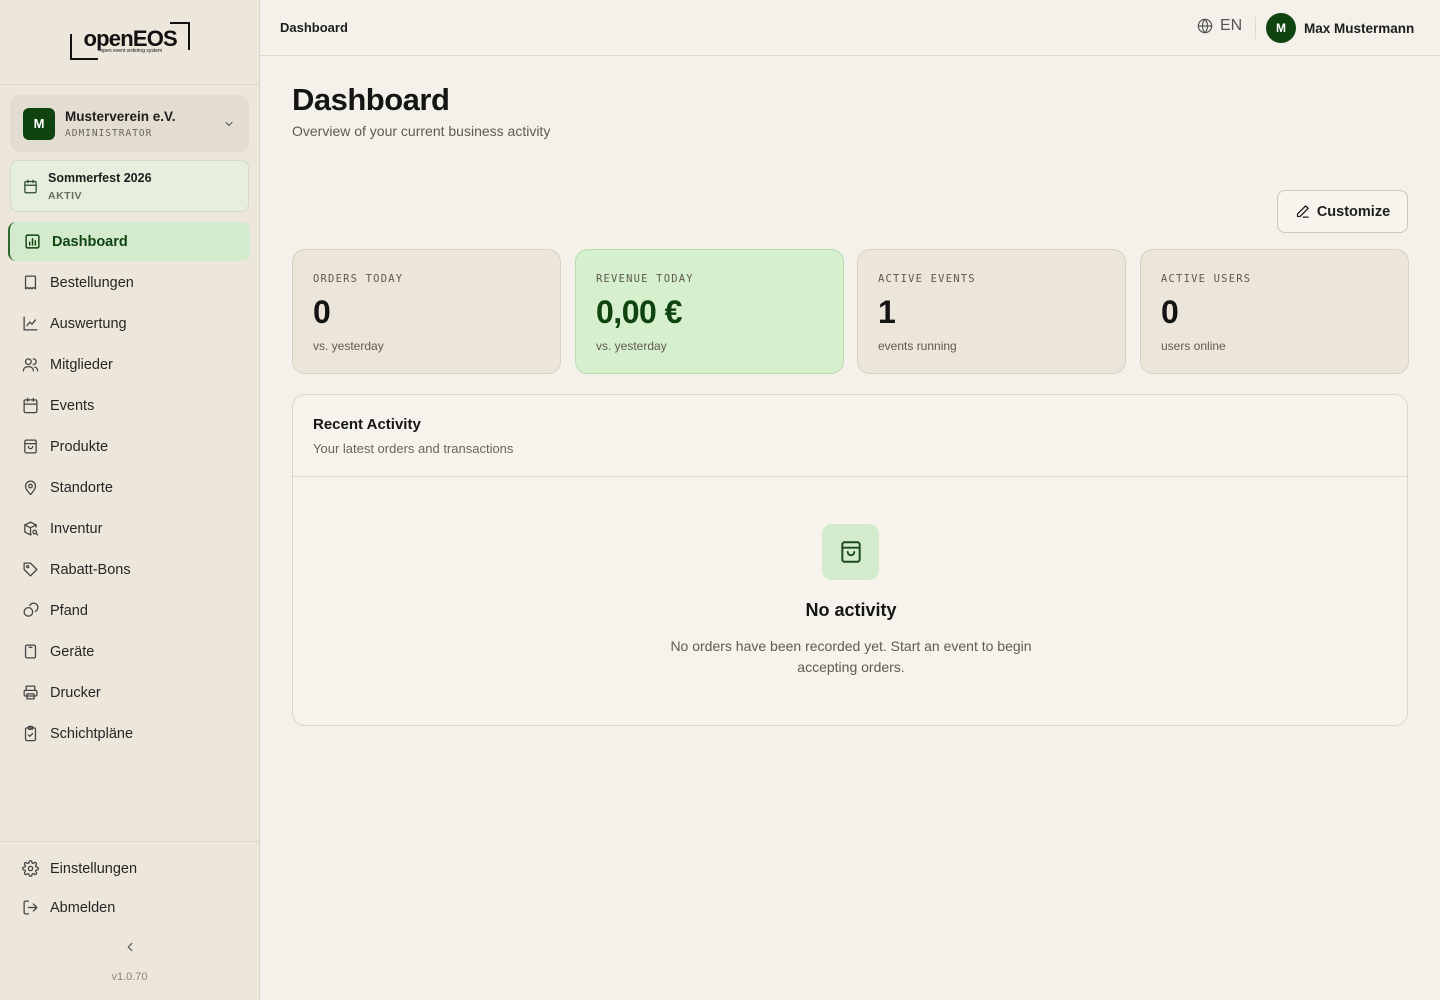 The width and height of the screenshot is (1440, 1000). What do you see at coordinates (129, 907) in the screenshot?
I see `sidebar-item-abmelden: Abmelden` at bounding box center [129, 907].